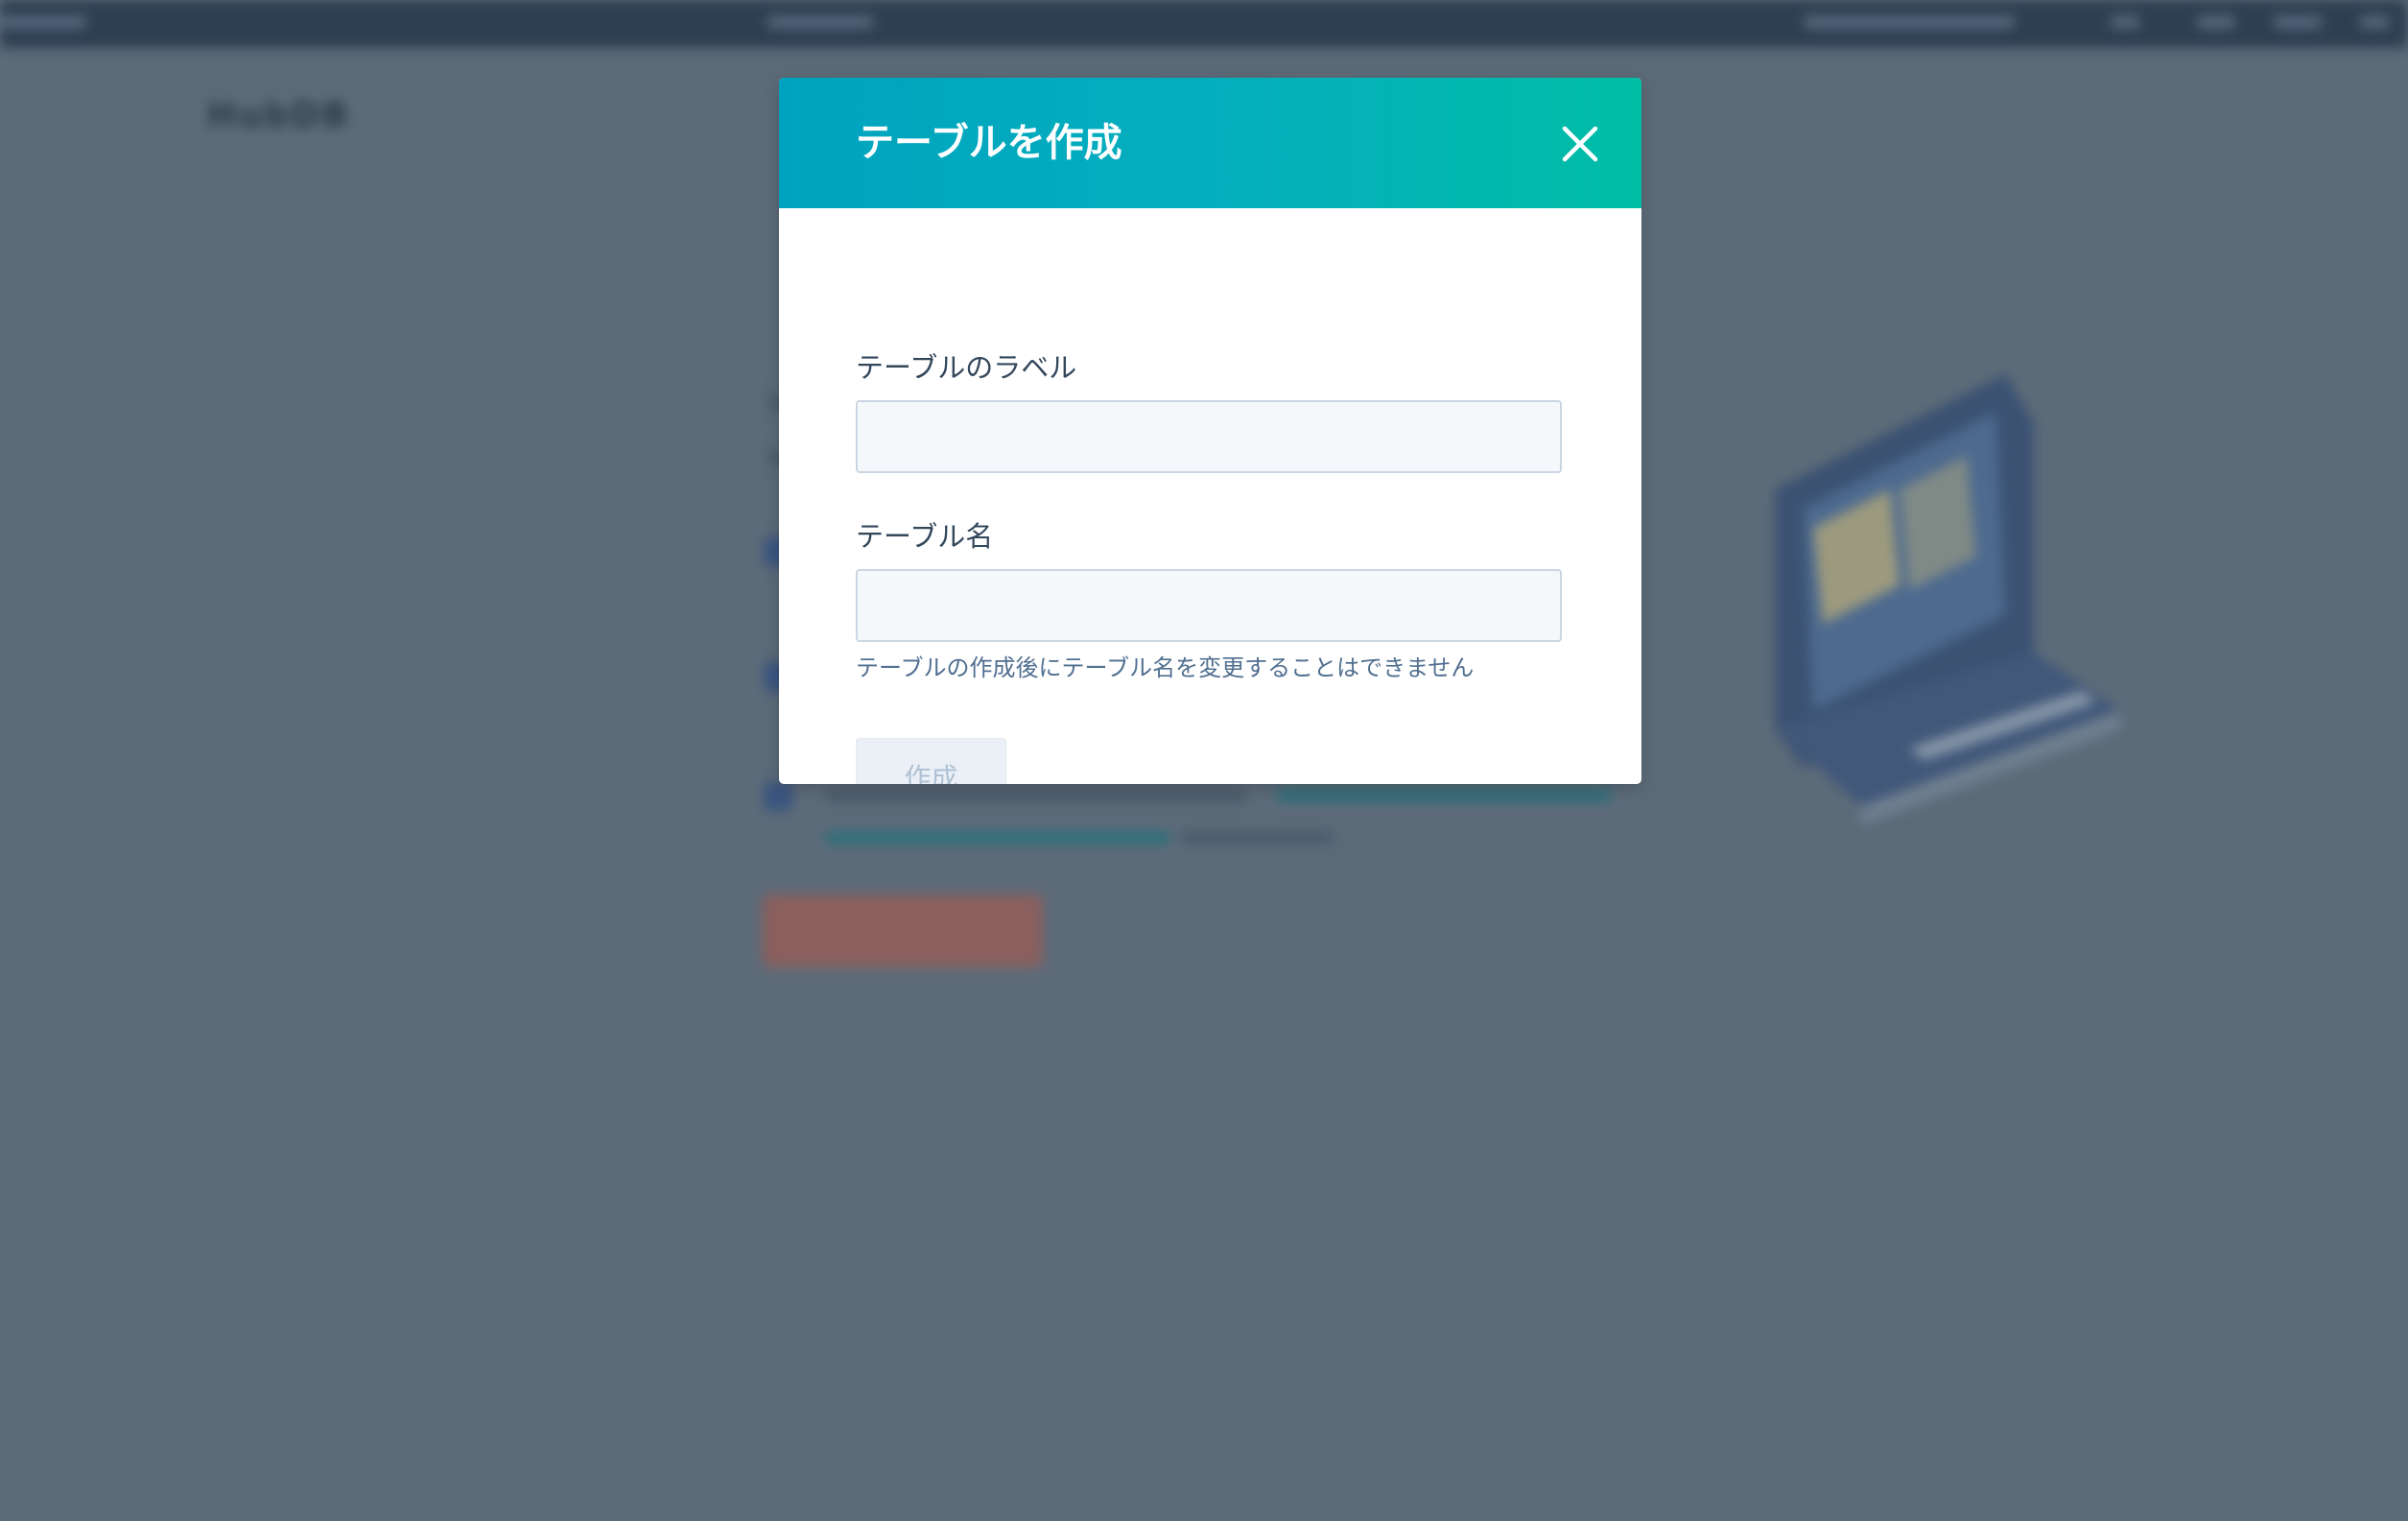 The image size is (2408, 1521). What do you see at coordinates (966, 367) in the screenshot?
I see `table-label-field-label: テーブルのラベル` at bounding box center [966, 367].